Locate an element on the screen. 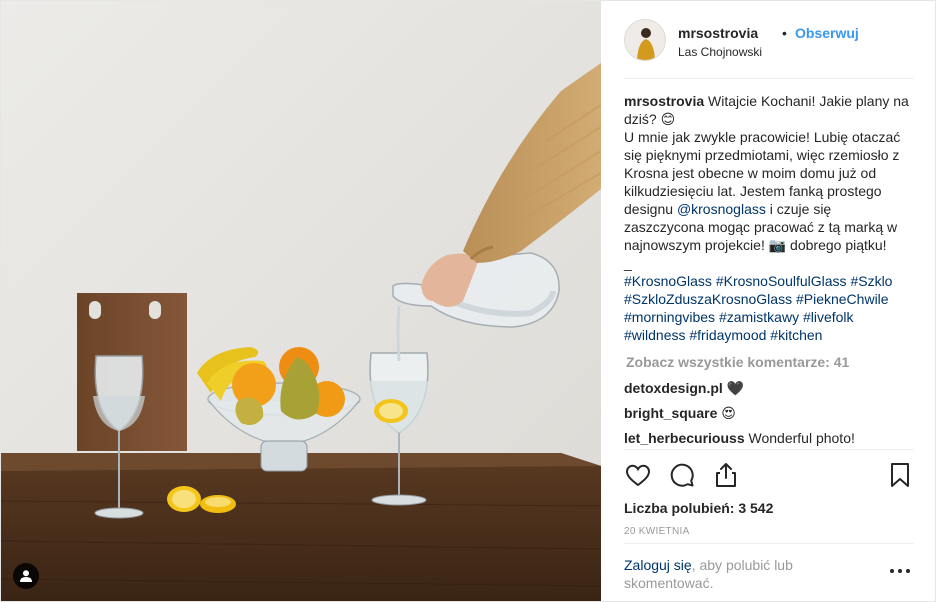  post-date: 20 KWIETNIA is located at coordinates (657, 531).